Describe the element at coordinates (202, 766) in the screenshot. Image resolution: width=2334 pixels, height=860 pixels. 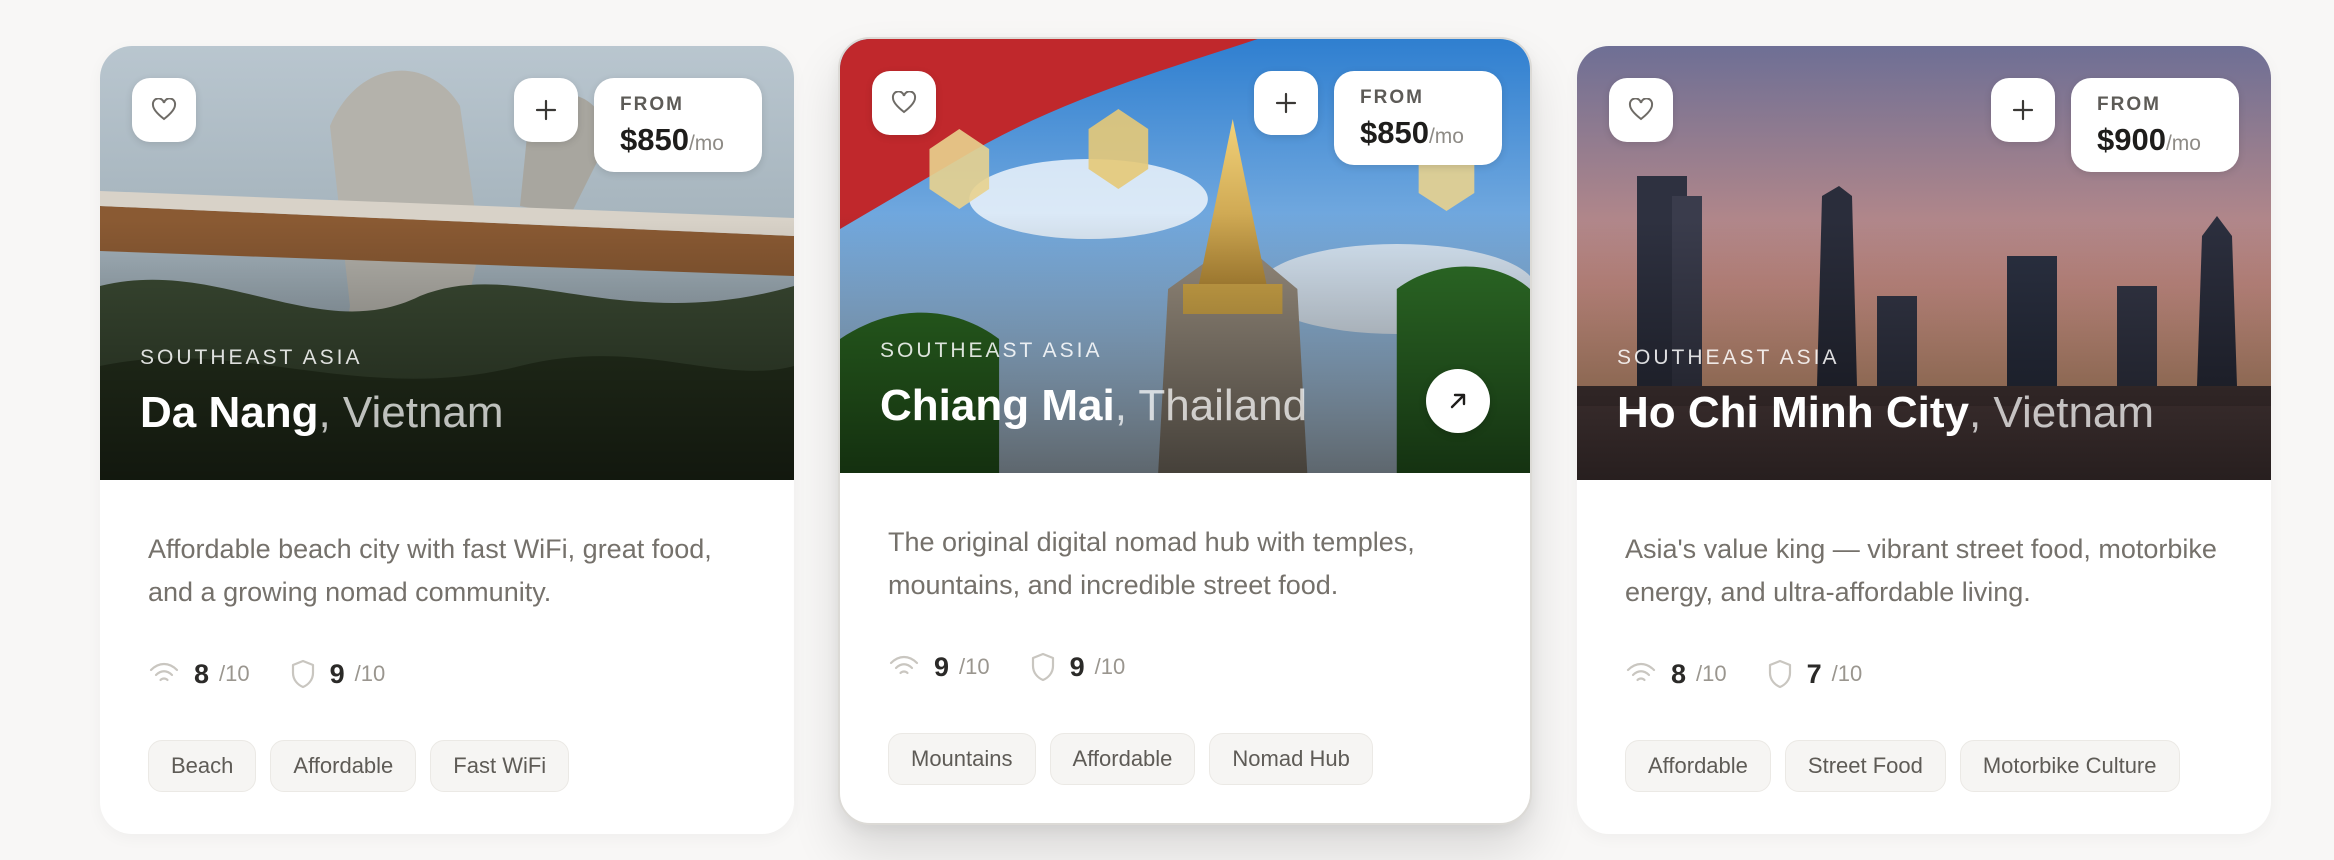
I see `tag: Beach` at that location.